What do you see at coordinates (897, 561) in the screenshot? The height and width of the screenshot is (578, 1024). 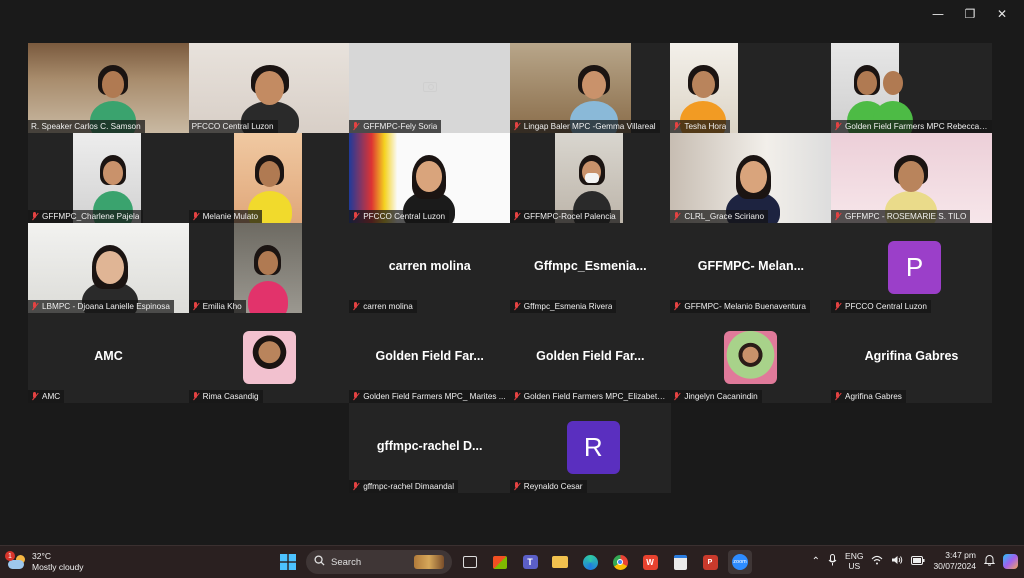 I see `speaker-icon` at bounding box center [897, 561].